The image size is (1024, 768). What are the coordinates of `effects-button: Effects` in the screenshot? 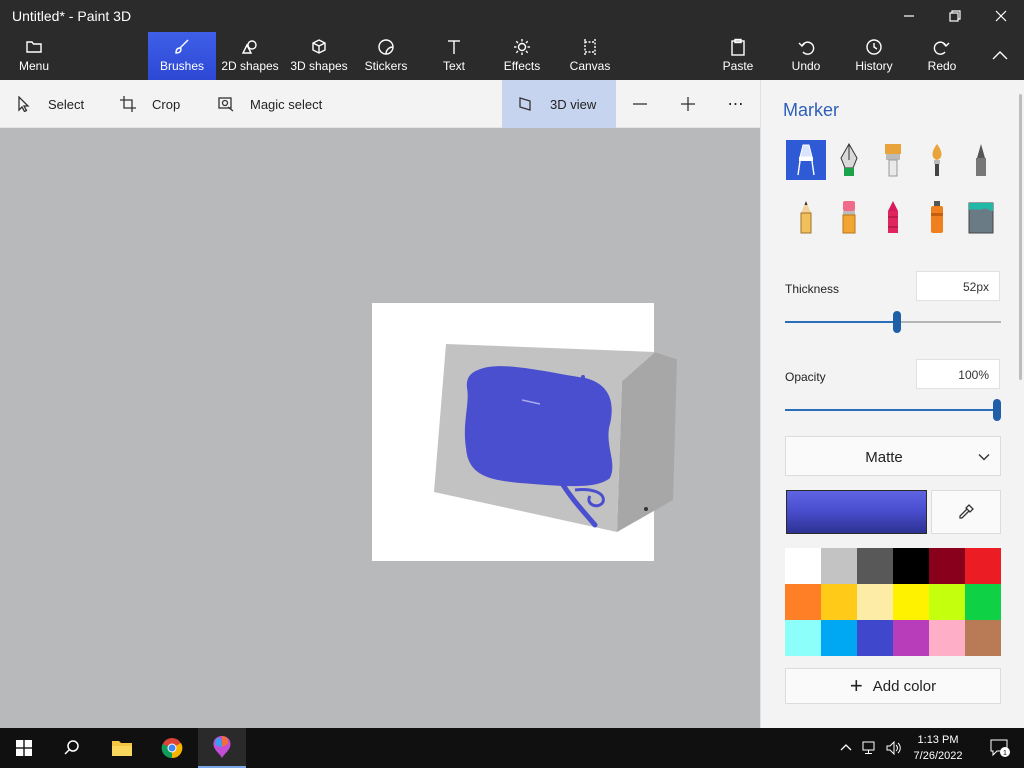 It's located at (522, 56).